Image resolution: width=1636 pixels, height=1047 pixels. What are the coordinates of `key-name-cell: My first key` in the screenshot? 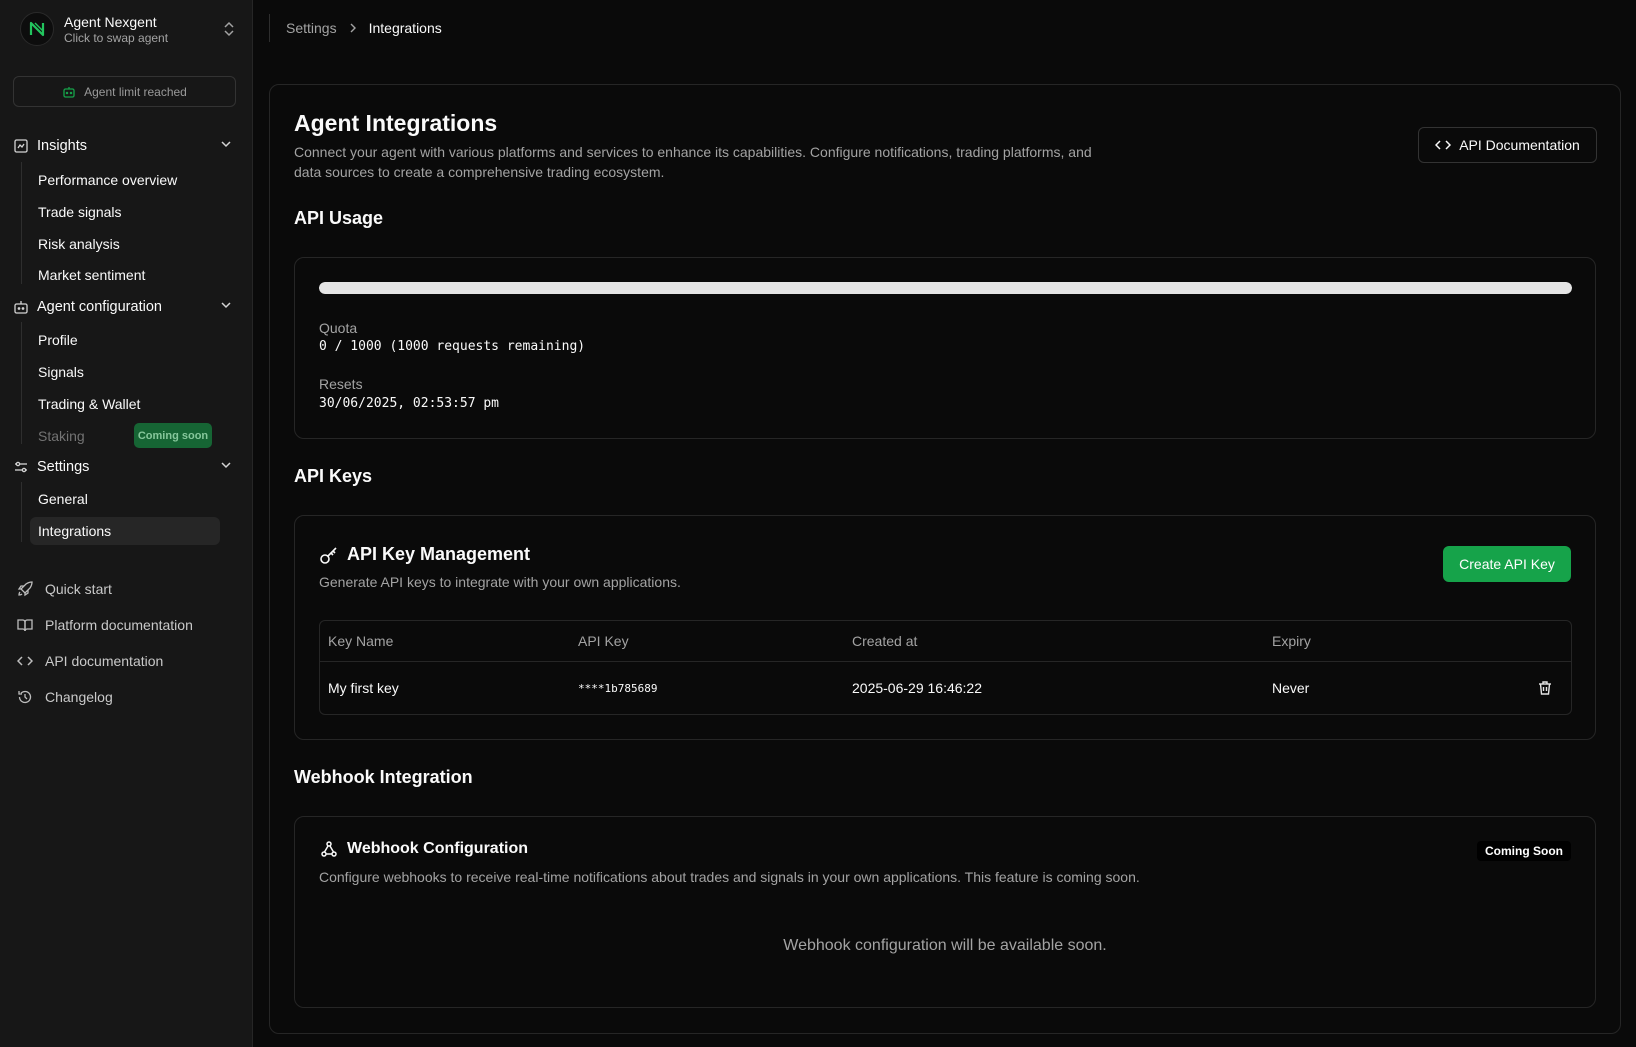 It's located at (363, 688).